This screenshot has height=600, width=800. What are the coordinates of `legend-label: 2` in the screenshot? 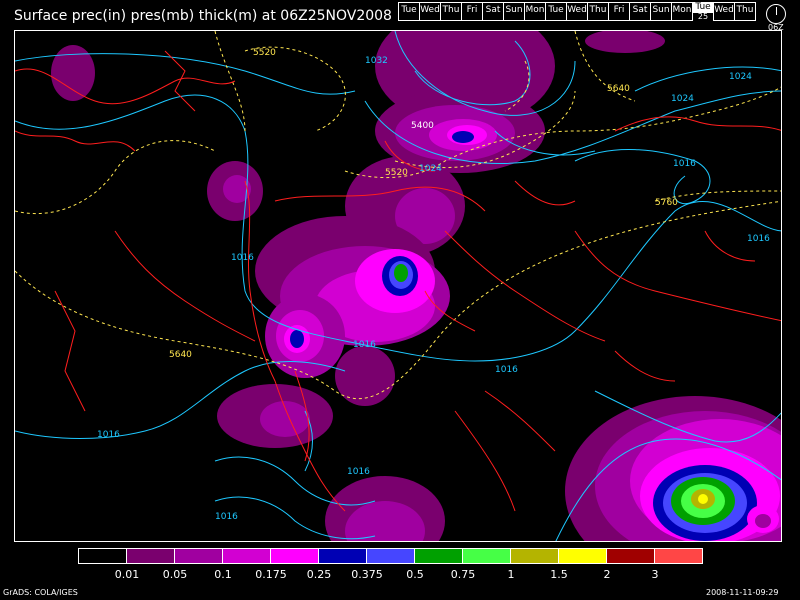 It's located at (607, 574).